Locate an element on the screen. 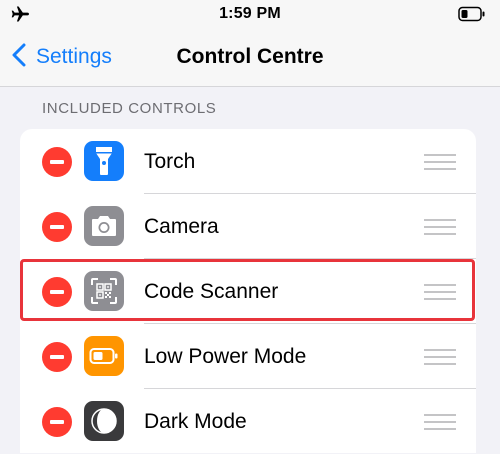  section-header: INCLUDED CONTROLS is located at coordinates (129, 108).